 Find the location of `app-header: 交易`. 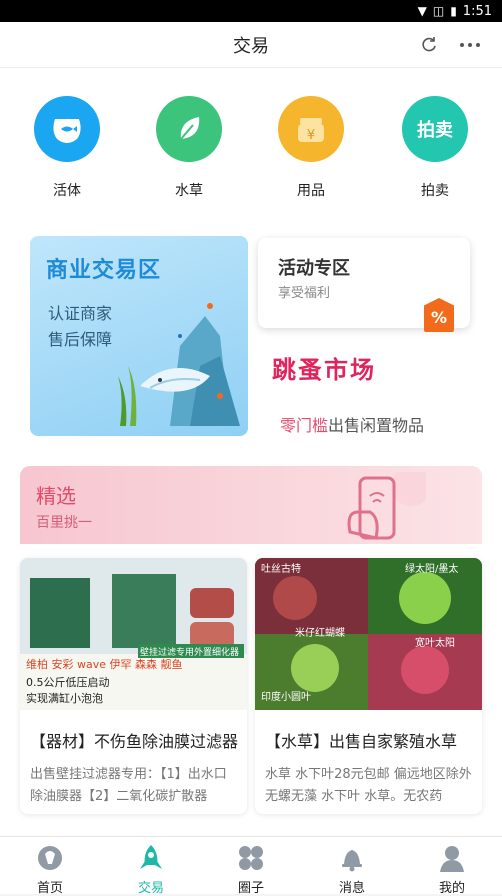

app-header: 交易 is located at coordinates (251, 45).